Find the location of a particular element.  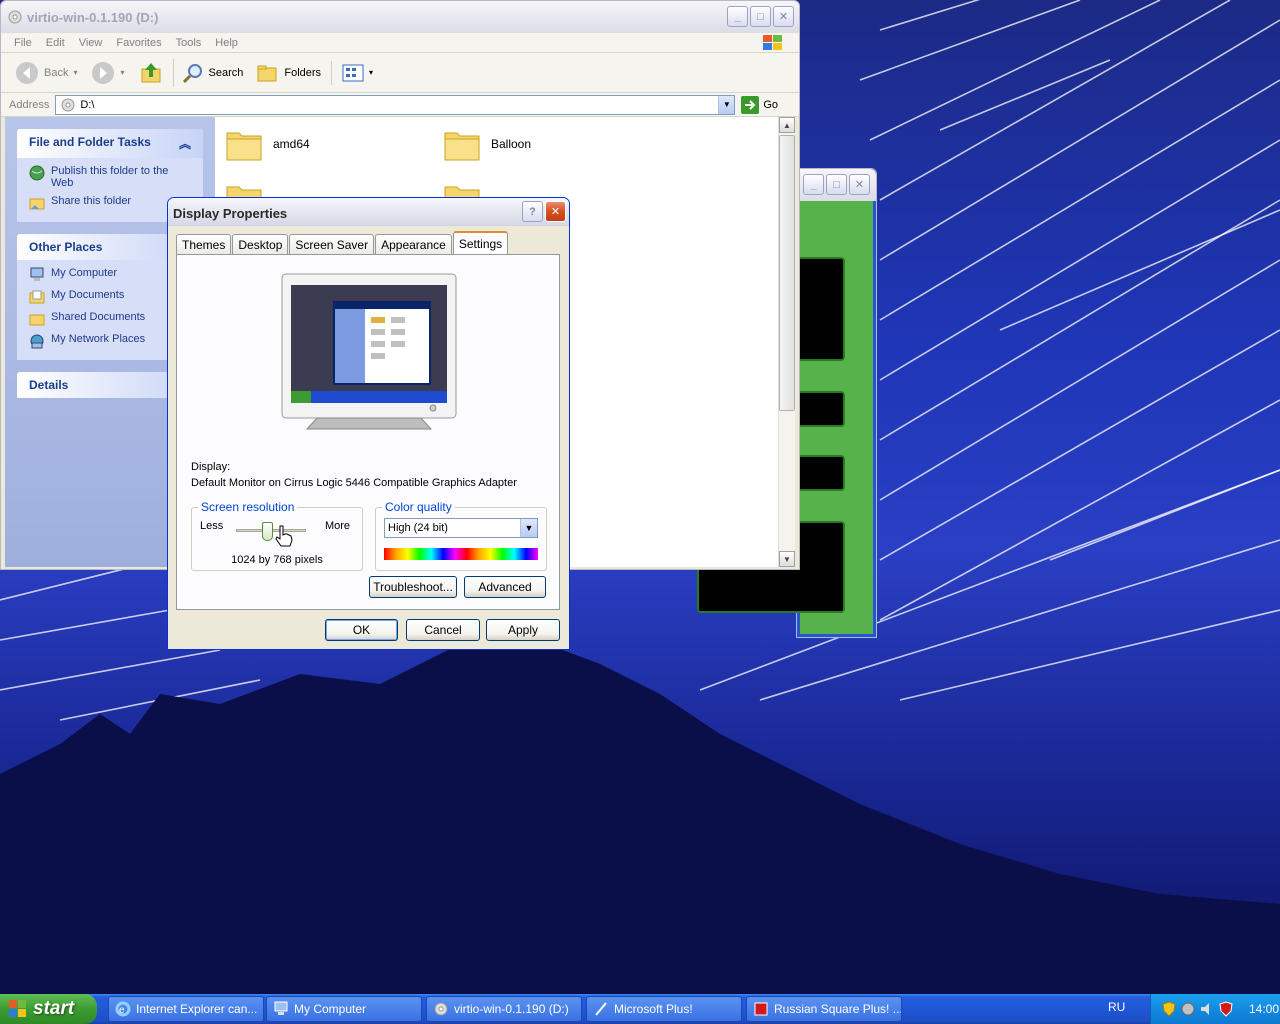

globe-icon is located at coordinates (37, 173).